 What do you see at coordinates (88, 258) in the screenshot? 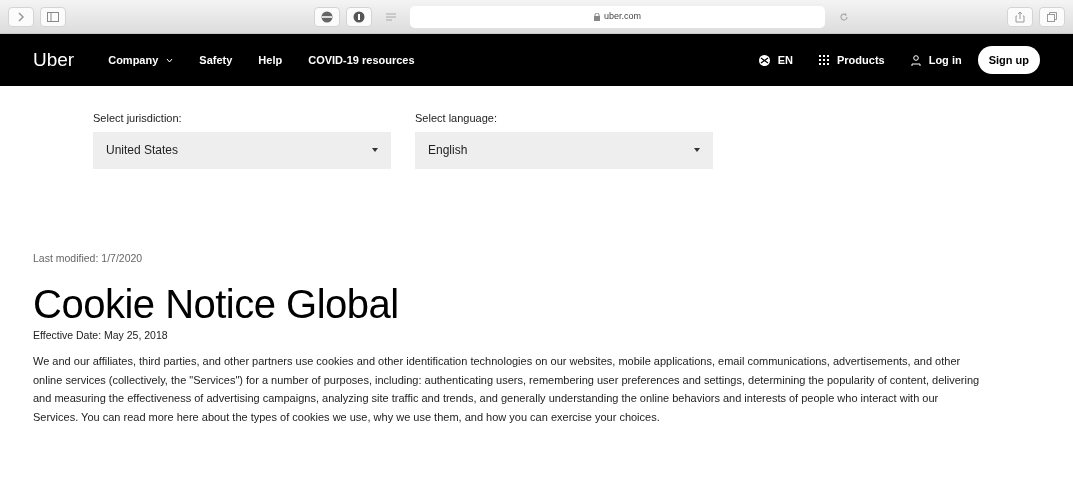
I see `last-modified-text: Last modified: 1/7/2020` at bounding box center [88, 258].